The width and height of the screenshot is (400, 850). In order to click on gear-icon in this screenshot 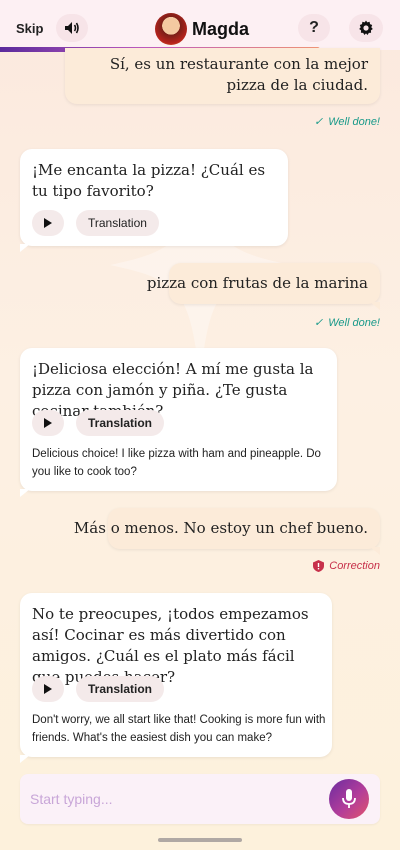, I will do `click(366, 27)`.